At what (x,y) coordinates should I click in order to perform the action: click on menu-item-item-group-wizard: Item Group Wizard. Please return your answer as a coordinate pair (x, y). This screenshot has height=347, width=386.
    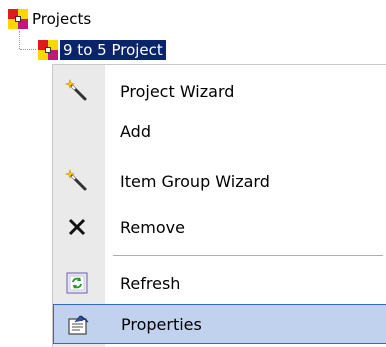
    Looking at the image, I should click on (219, 181).